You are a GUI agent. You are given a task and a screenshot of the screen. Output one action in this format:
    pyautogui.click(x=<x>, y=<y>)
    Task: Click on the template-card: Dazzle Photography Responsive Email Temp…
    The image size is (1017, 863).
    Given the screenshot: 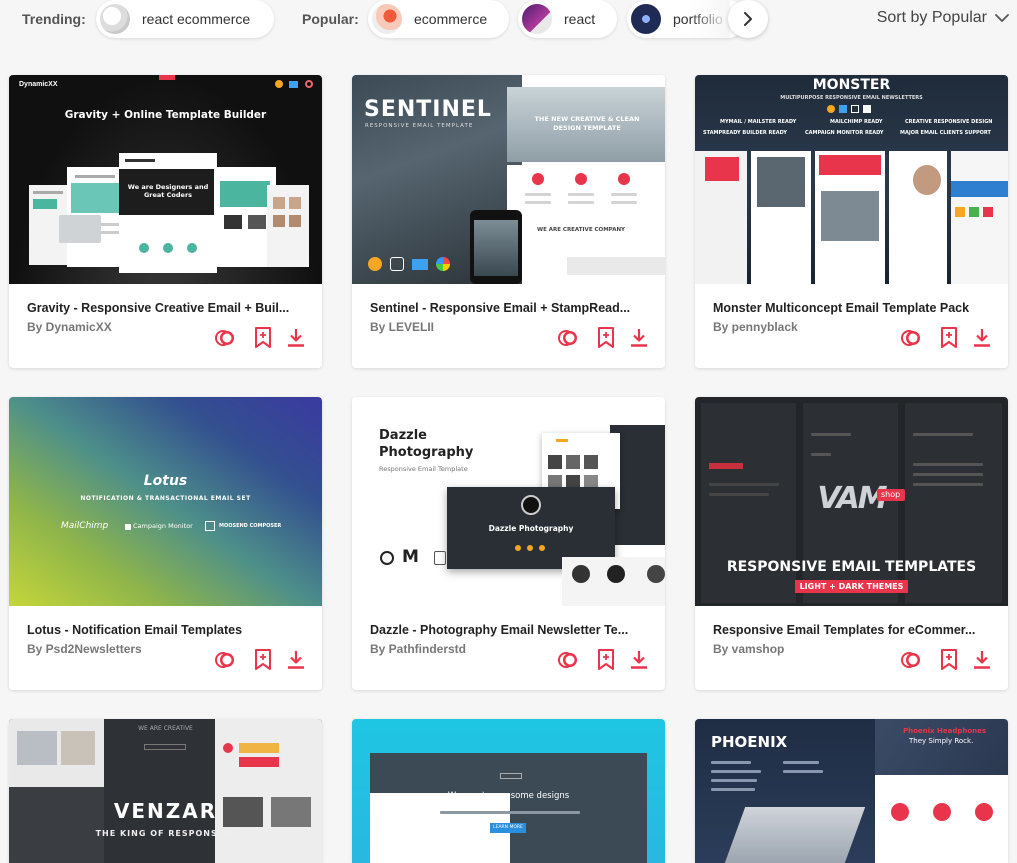 What is the action you would take?
    pyautogui.click(x=508, y=543)
    